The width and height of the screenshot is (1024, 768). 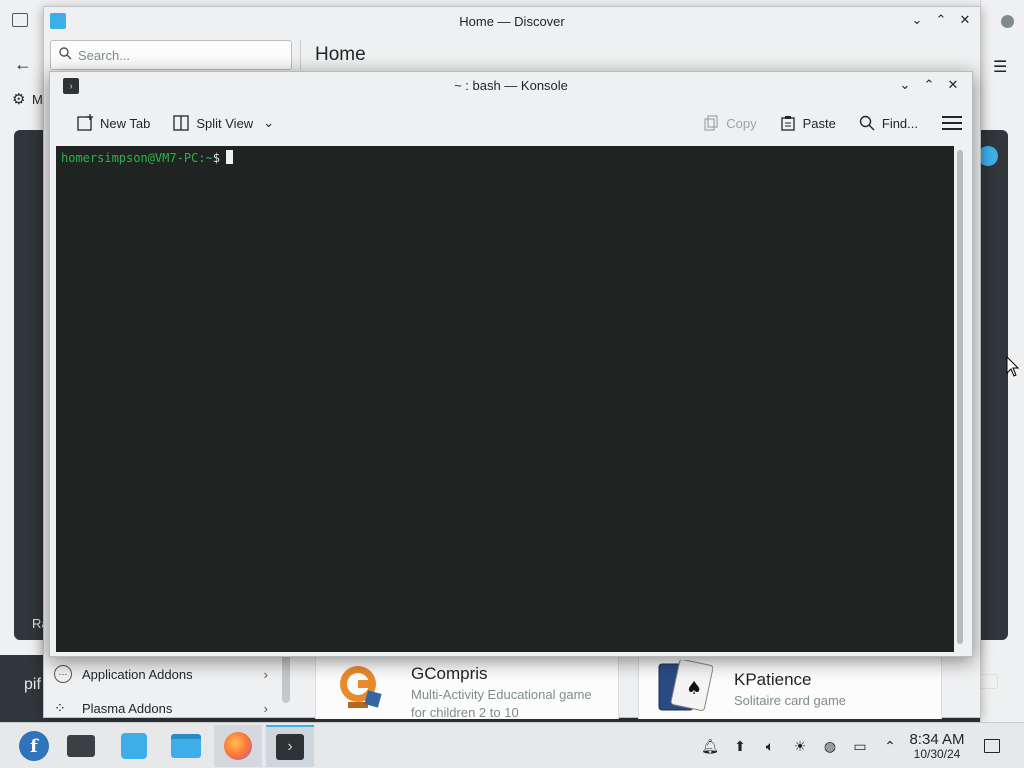 I want to click on paste-button: Paste, so click(x=807, y=123).